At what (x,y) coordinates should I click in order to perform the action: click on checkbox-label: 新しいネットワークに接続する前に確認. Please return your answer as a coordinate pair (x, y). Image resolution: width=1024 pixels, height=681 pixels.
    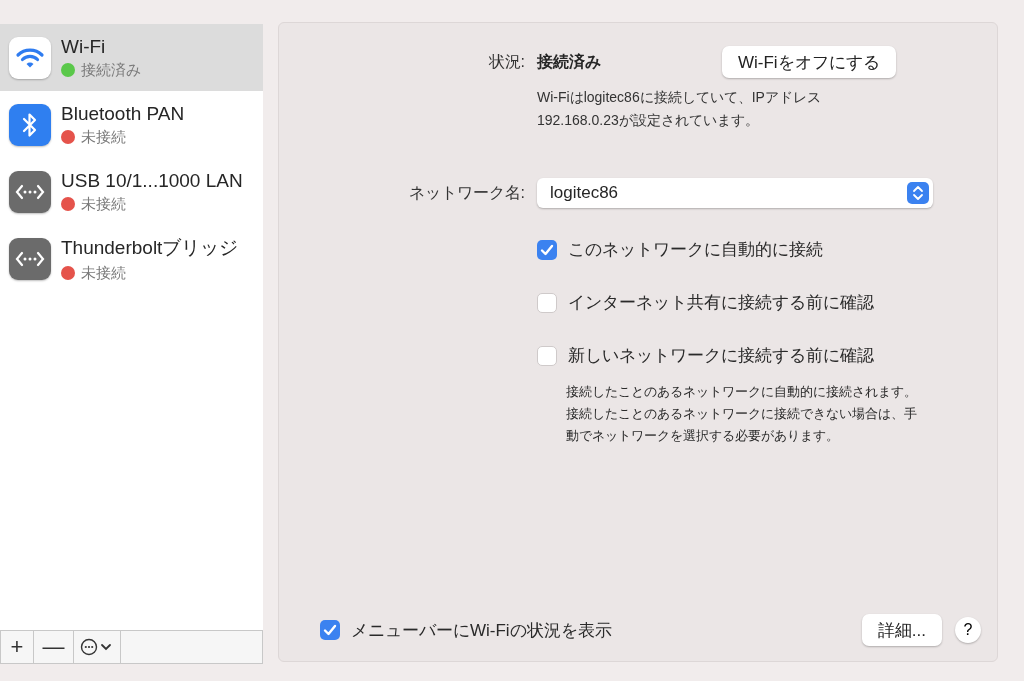
    Looking at the image, I should click on (721, 356).